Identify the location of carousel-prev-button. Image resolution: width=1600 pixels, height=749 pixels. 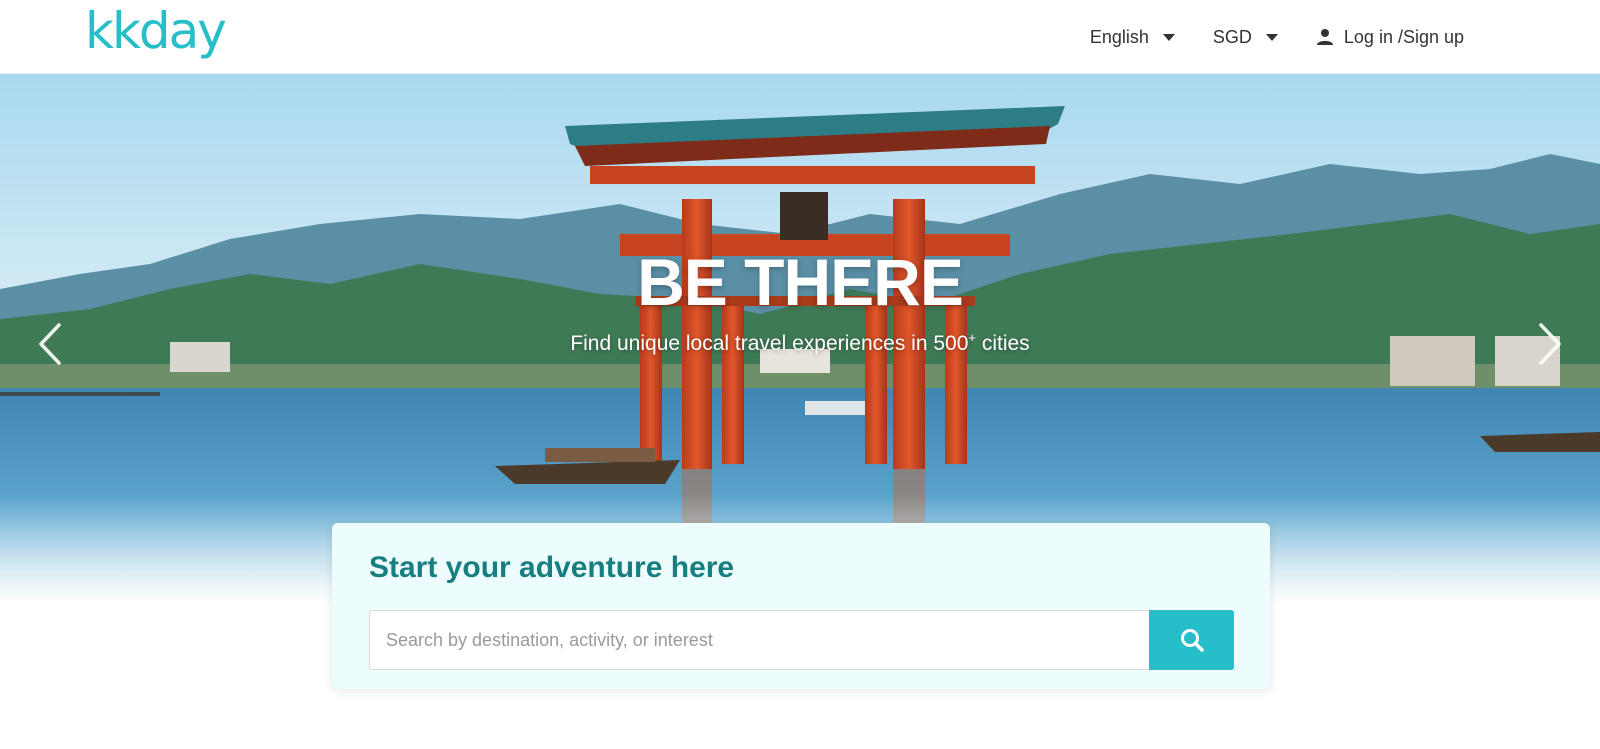
(50, 344).